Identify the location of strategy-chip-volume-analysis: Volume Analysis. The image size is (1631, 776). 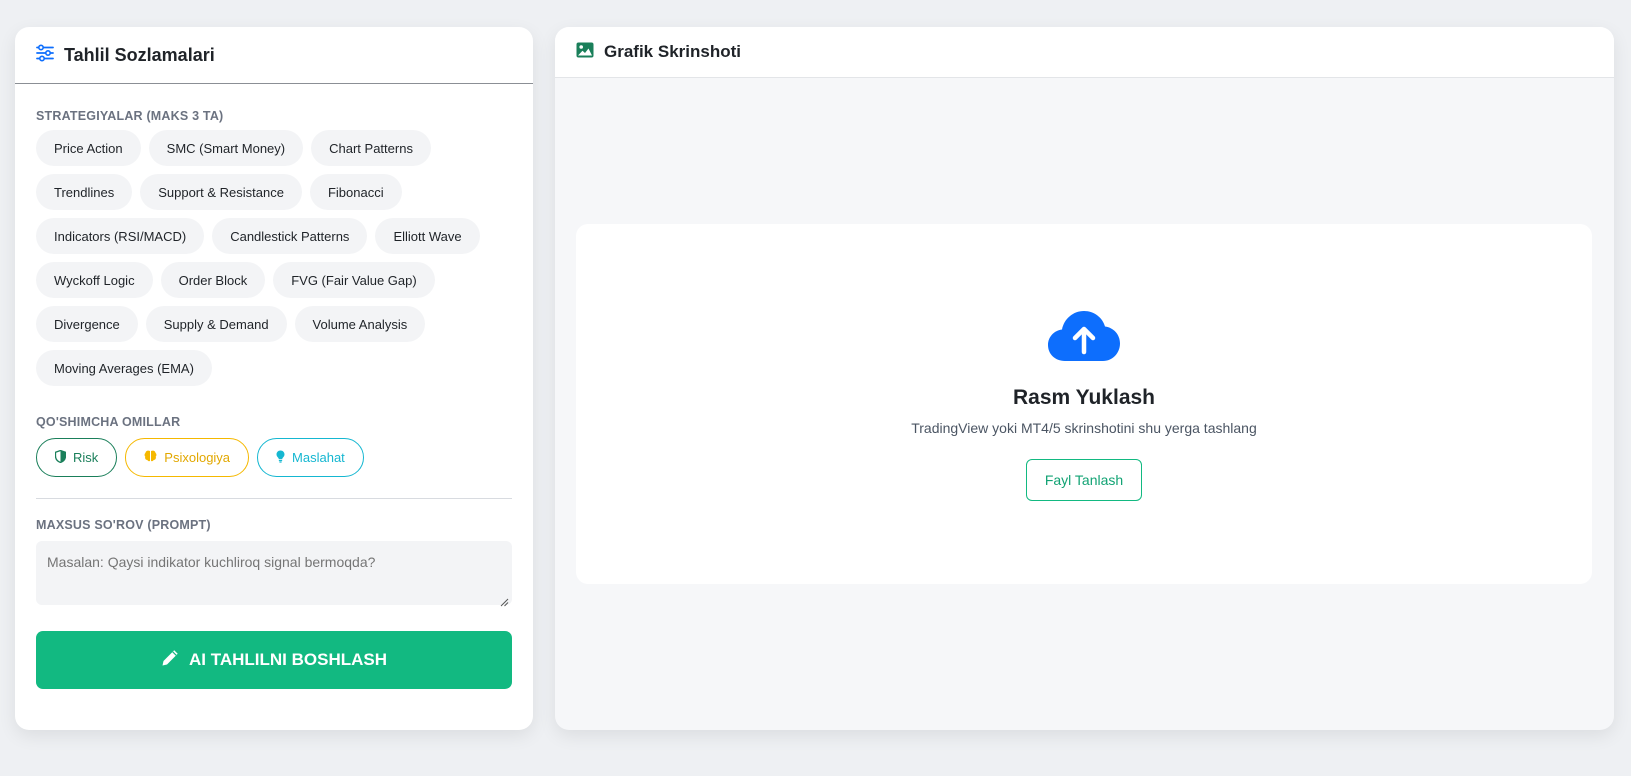
(360, 324).